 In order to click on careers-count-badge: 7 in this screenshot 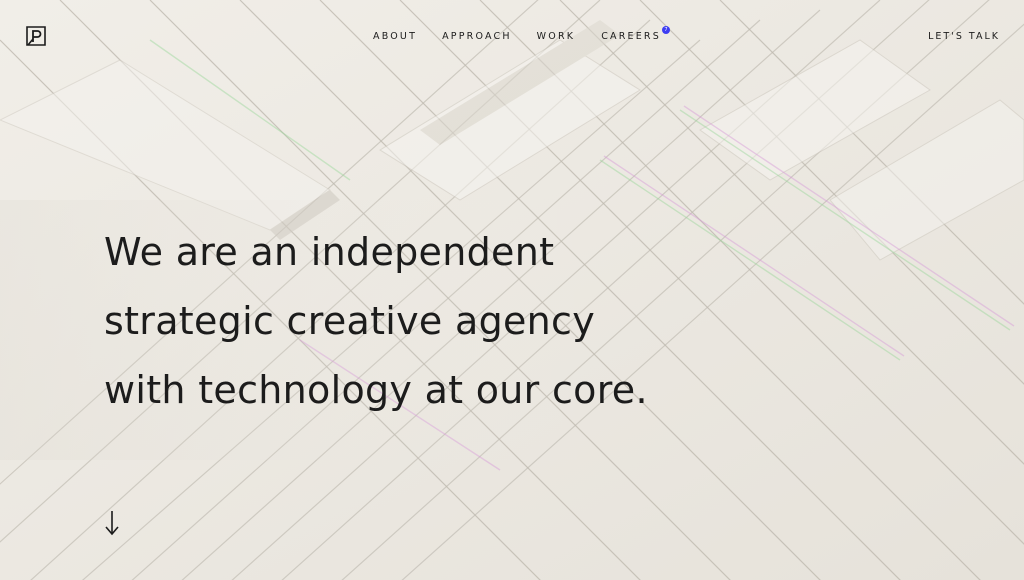, I will do `click(665, 30)`.